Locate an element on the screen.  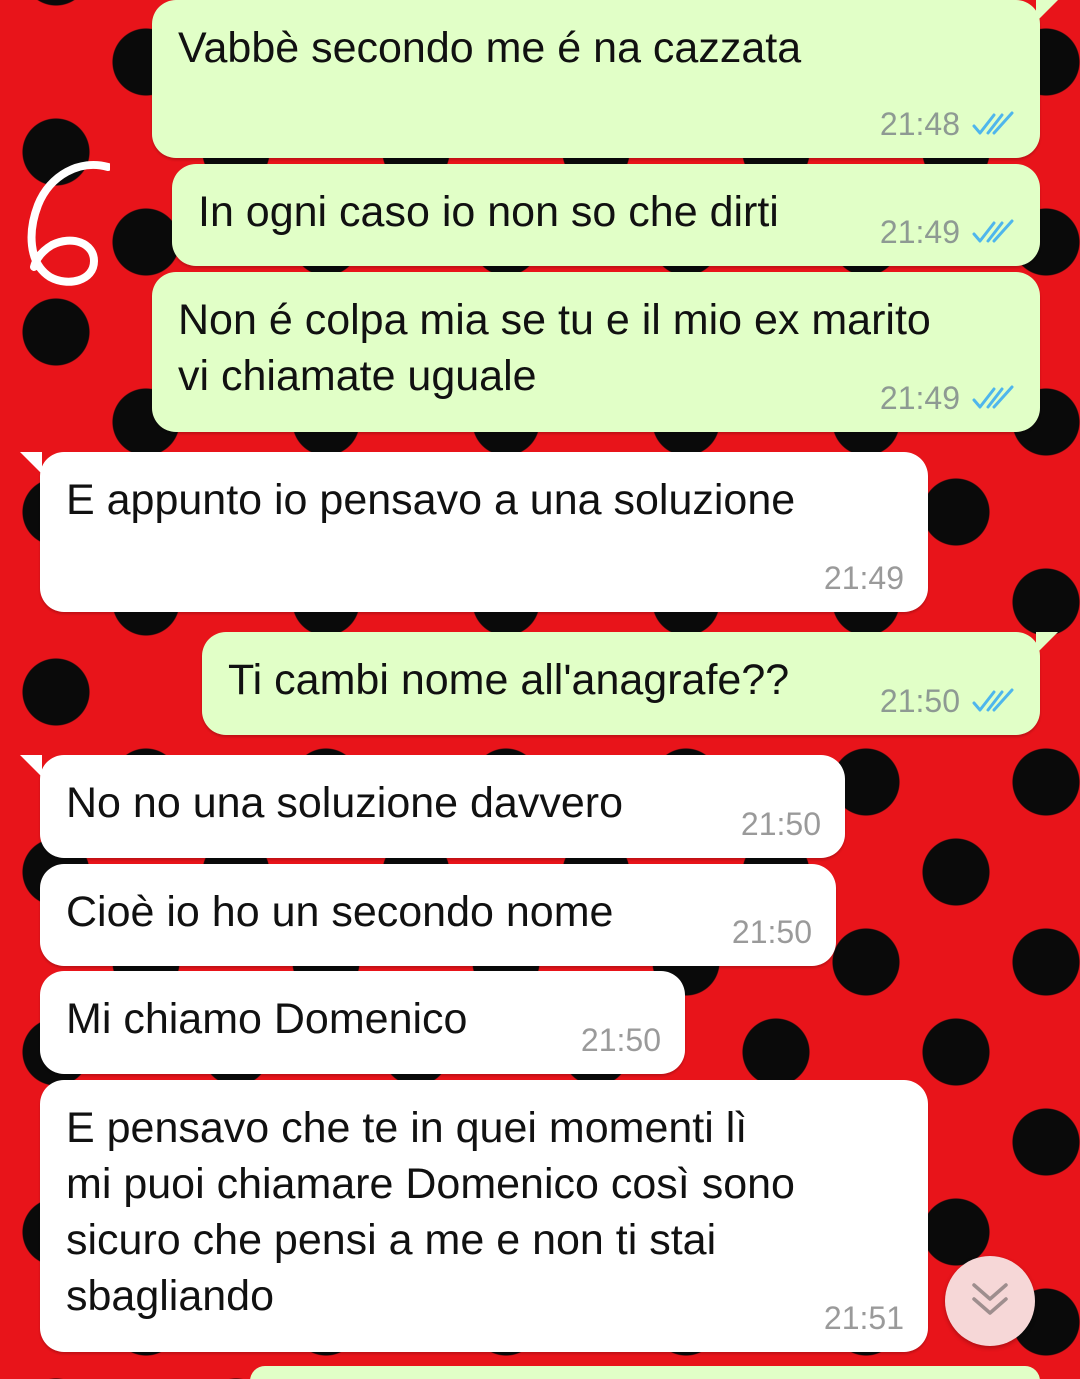
chevron-double-down-icon is located at coordinates (990, 1301).